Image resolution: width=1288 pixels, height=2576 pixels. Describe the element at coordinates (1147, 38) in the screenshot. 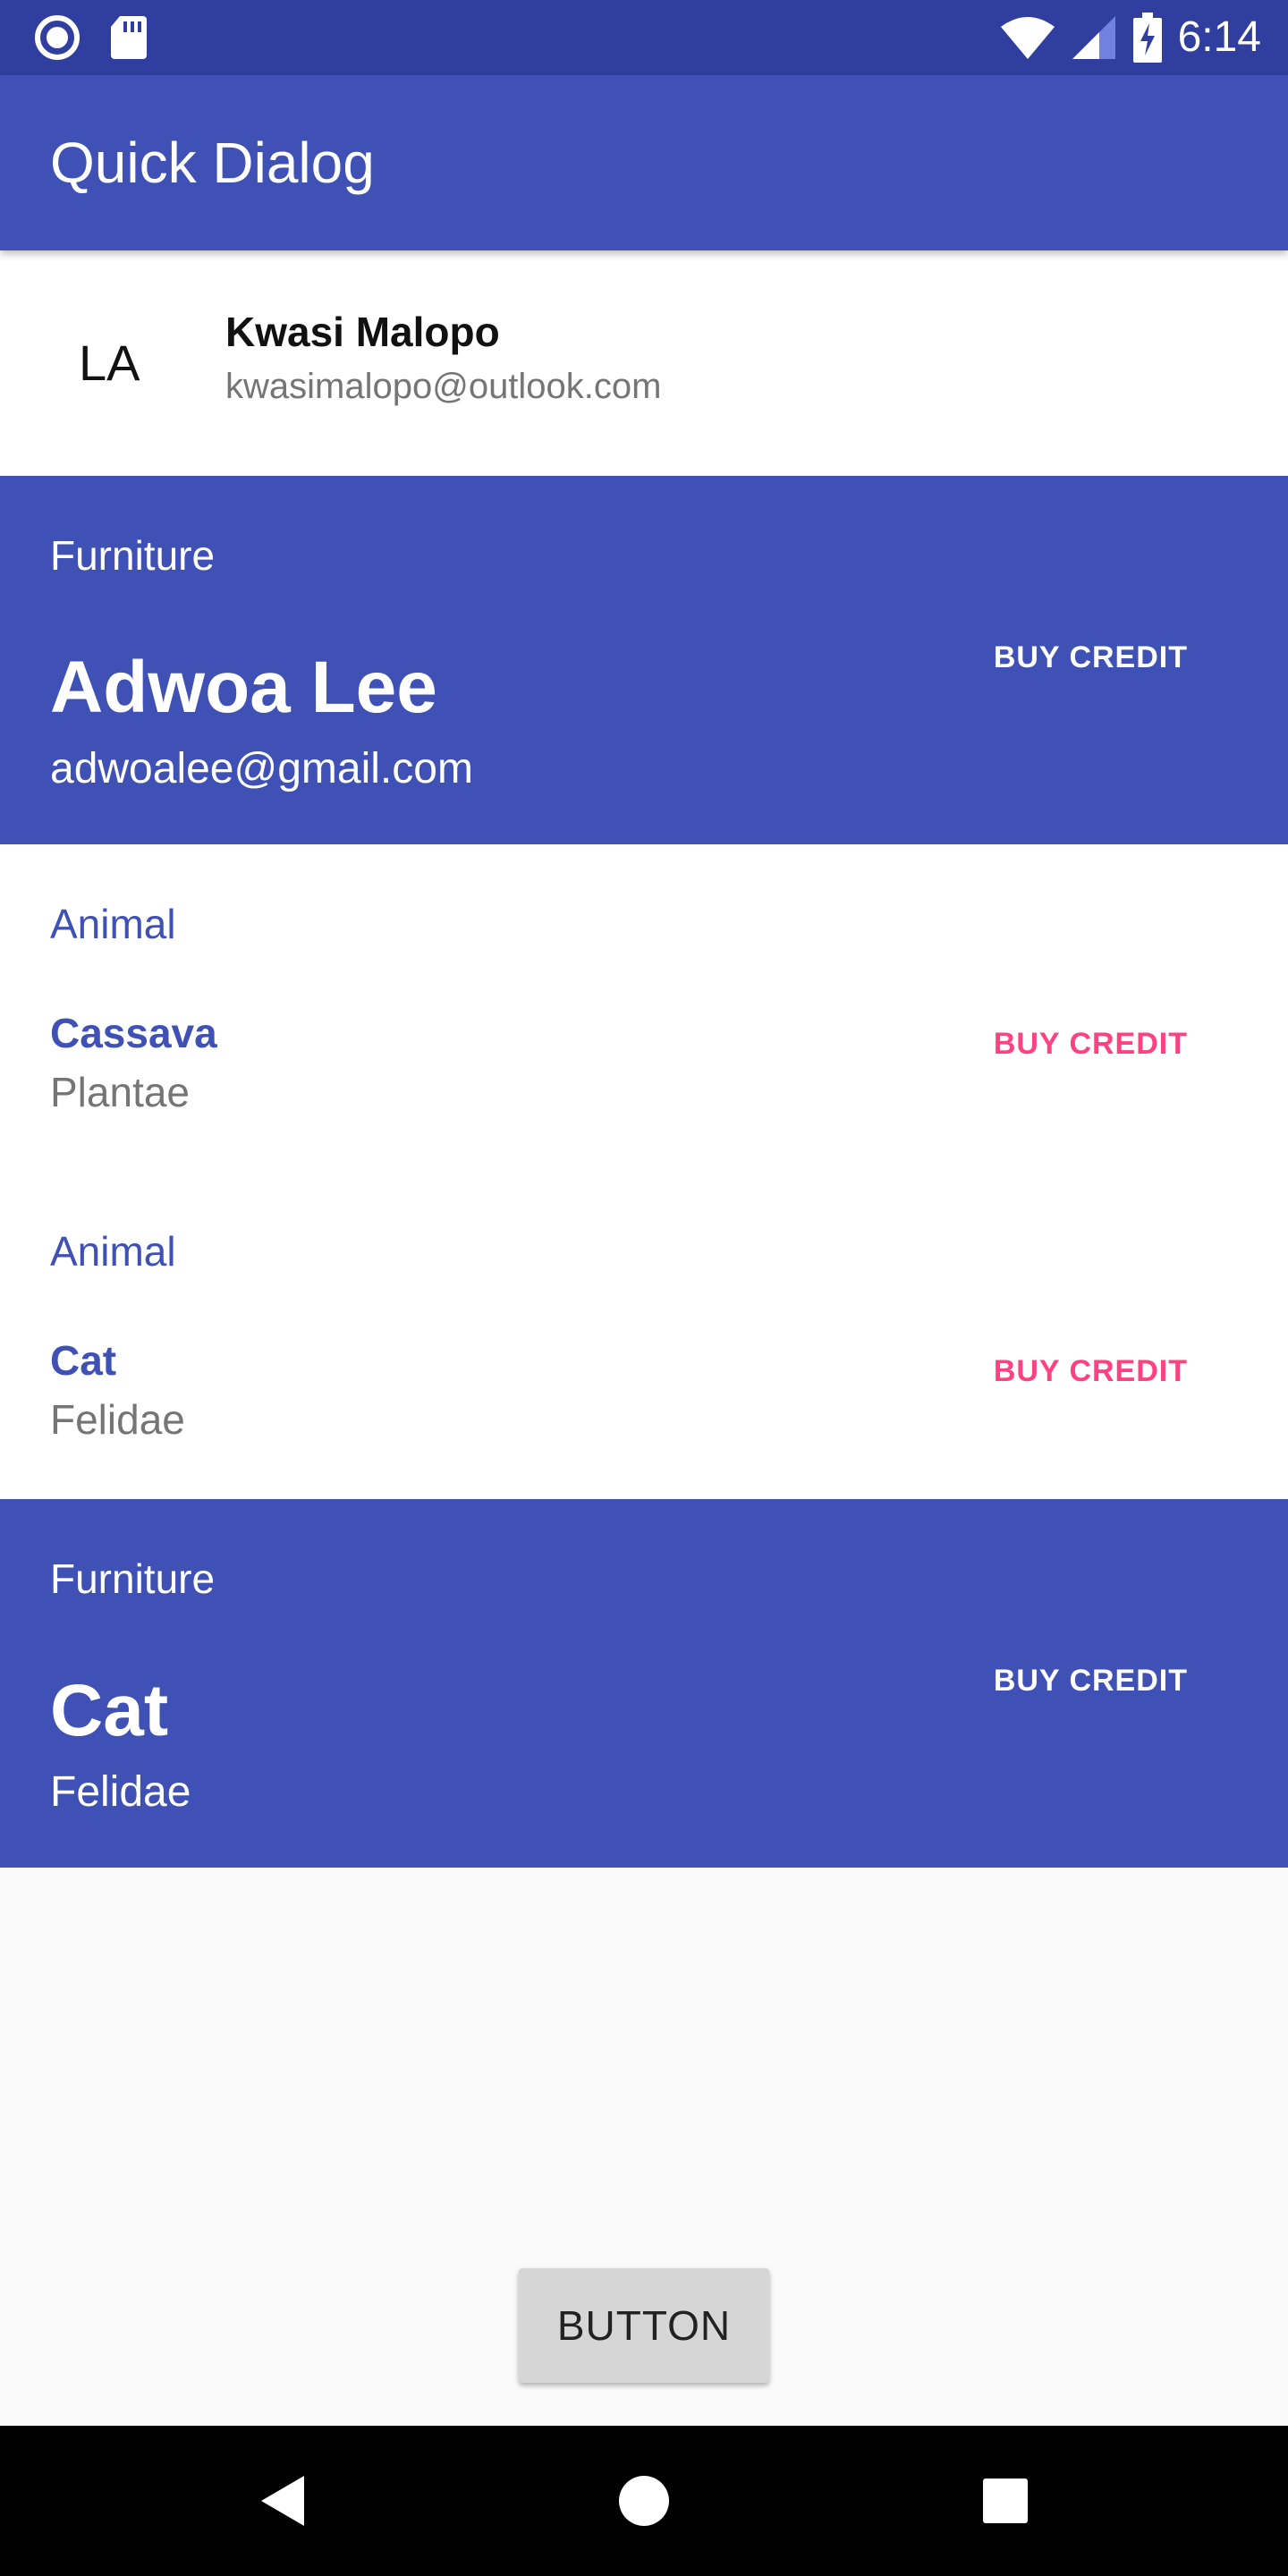

I see `battery-charging-icon` at that location.